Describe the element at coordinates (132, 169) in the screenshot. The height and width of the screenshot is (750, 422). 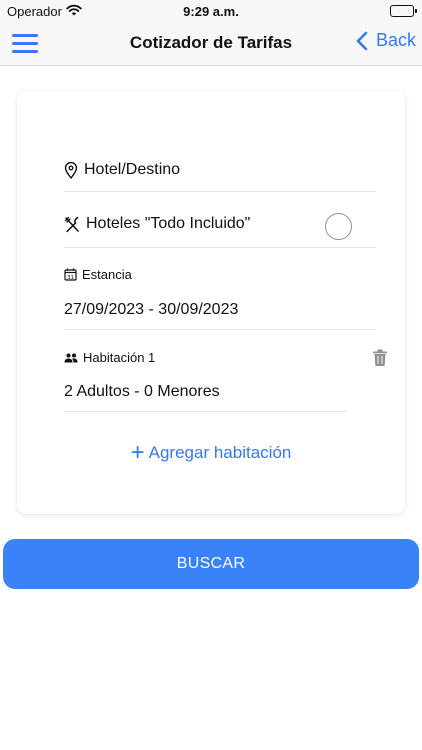
I see `hotel-destination-placeholder: Hotel/Destino` at that location.